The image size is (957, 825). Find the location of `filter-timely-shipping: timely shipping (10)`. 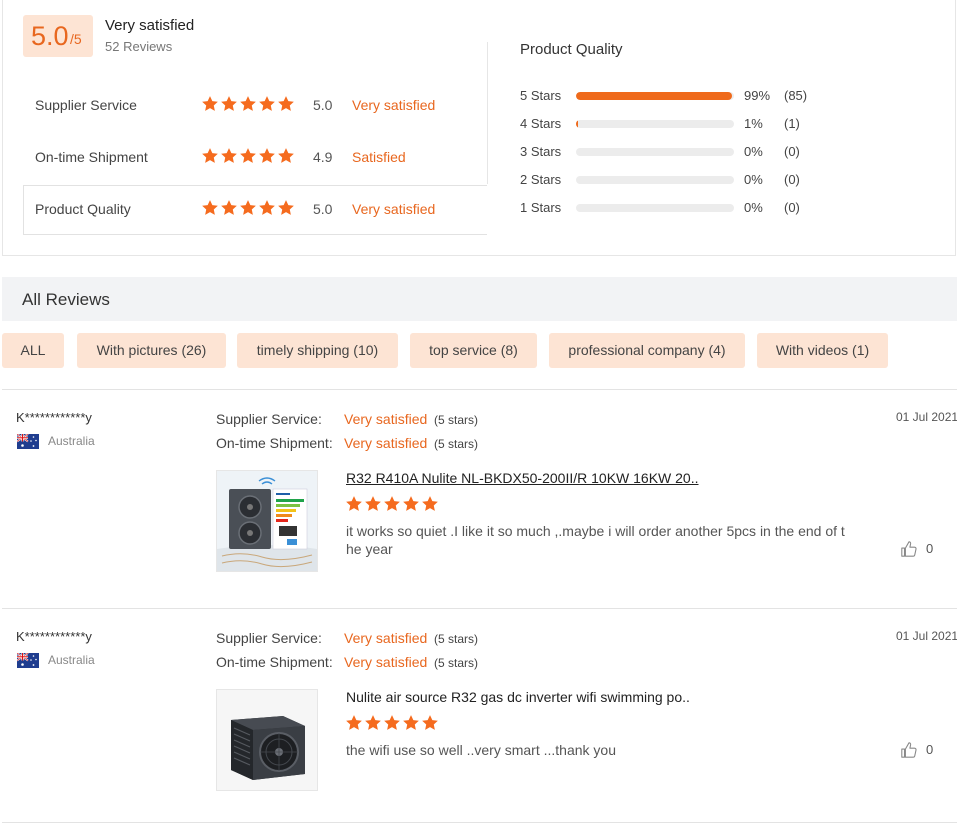

filter-timely-shipping: timely shipping (10) is located at coordinates (317, 350).